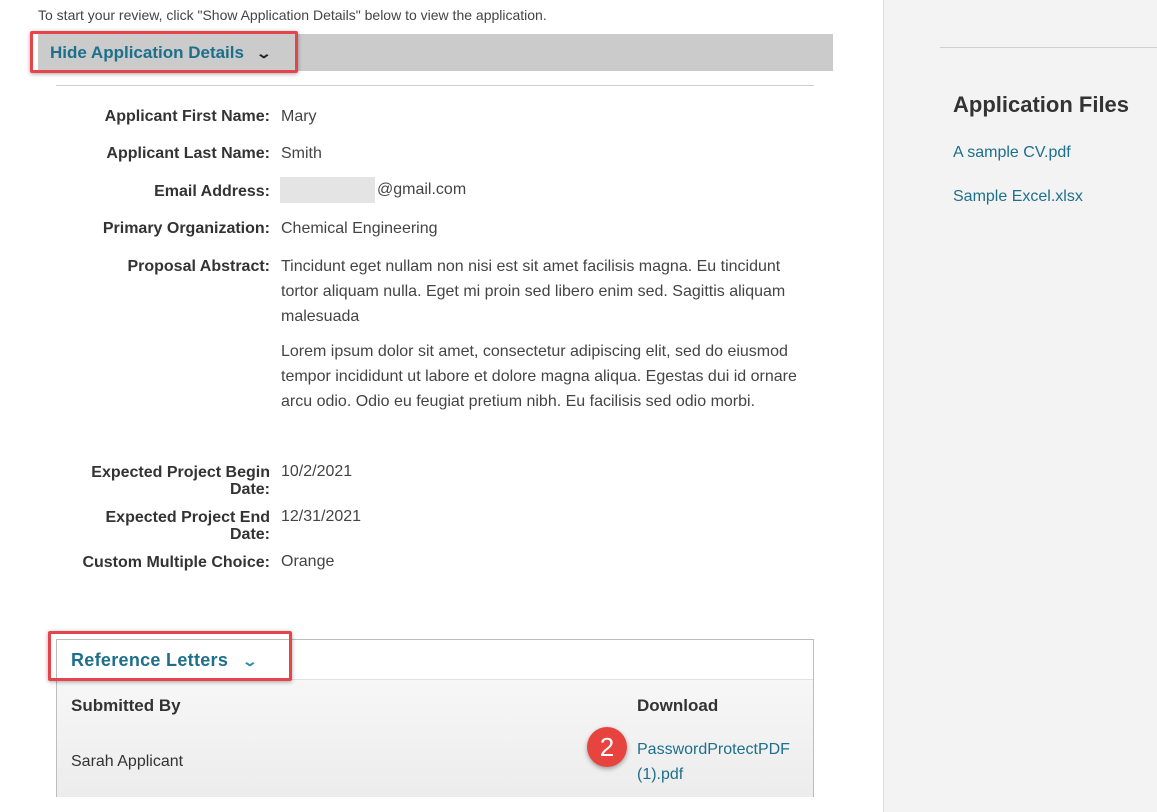 The height and width of the screenshot is (812, 1157). I want to click on column-header-download: Download, so click(678, 705).